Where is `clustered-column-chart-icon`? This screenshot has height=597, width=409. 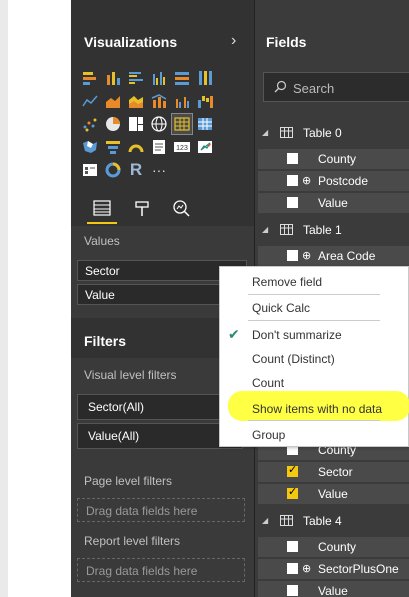 clustered-column-chart-icon is located at coordinates (159, 78).